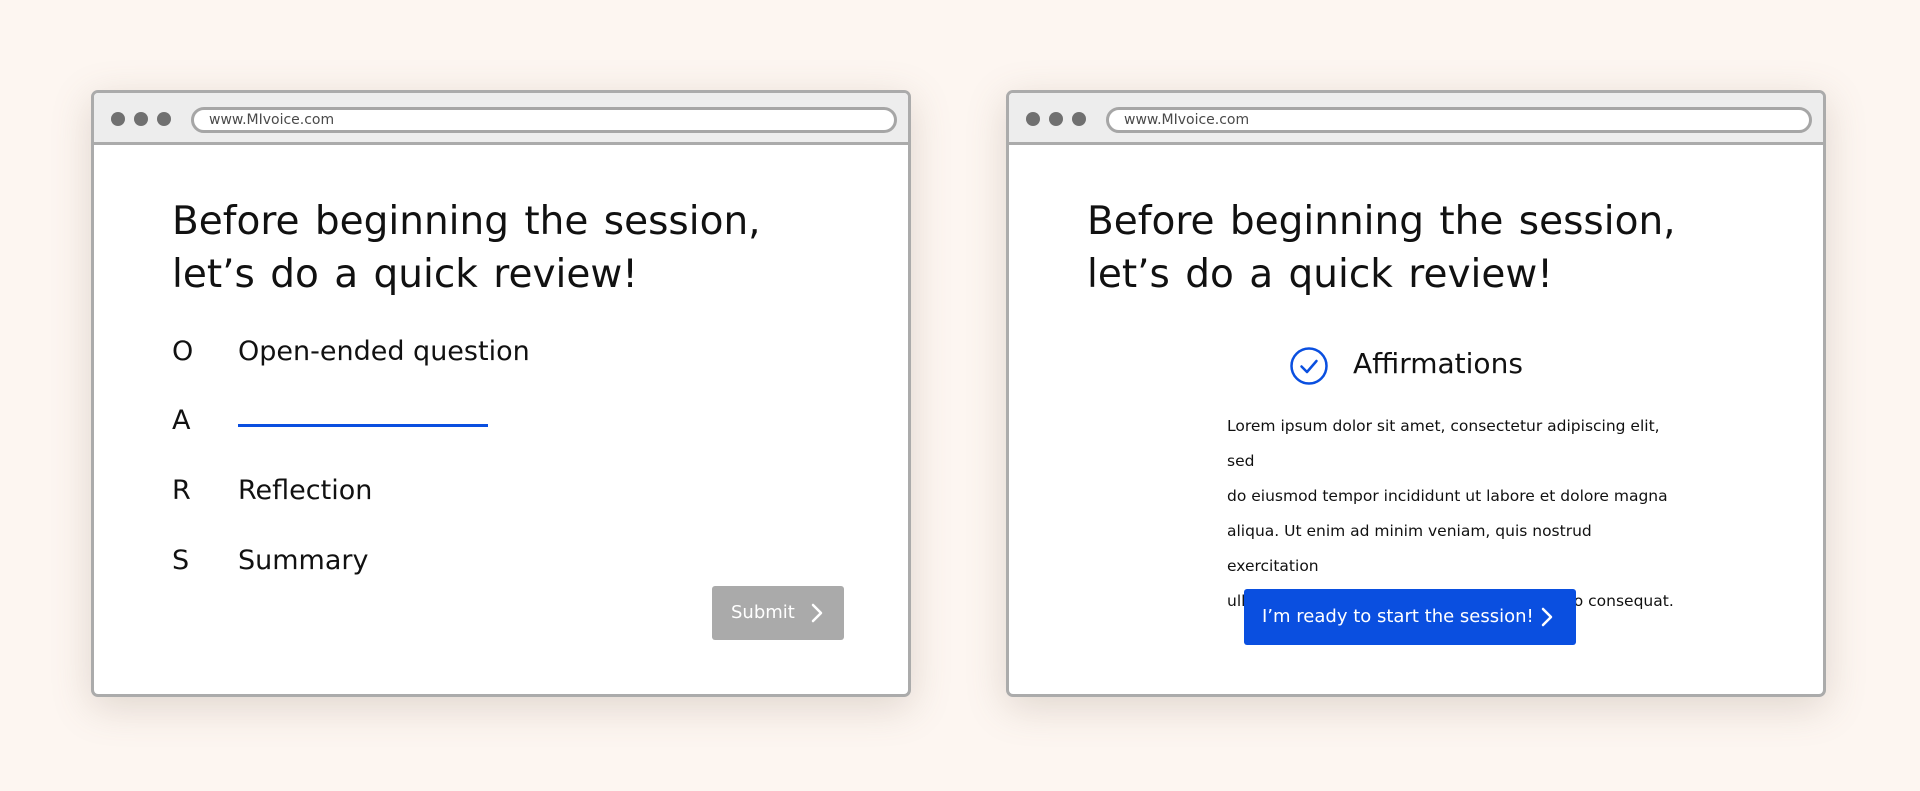  I want to click on oars-item-summary: S Summary, so click(472, 561).